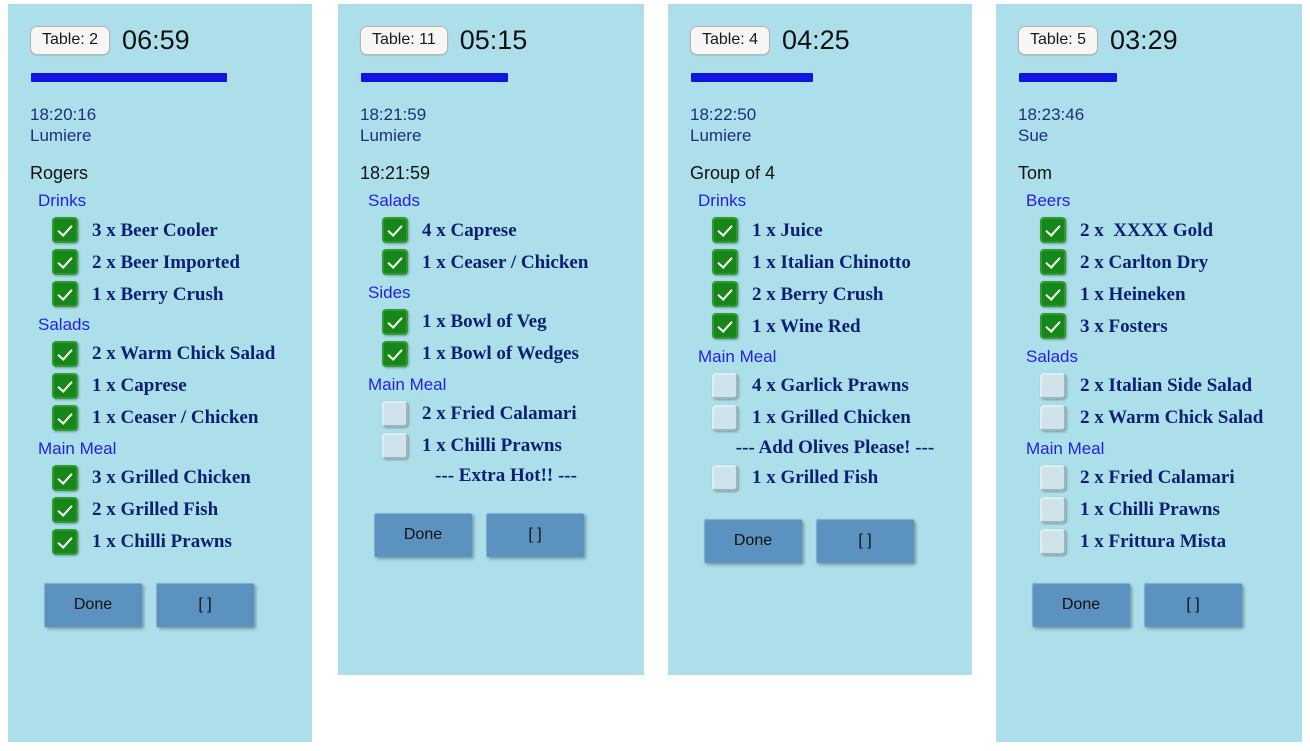 The image size is (1310, 751). What do you see at coordinates (1035, 172) in the screenshot?
I see `customer-name: Tom` at bounding box center [1035, 172].